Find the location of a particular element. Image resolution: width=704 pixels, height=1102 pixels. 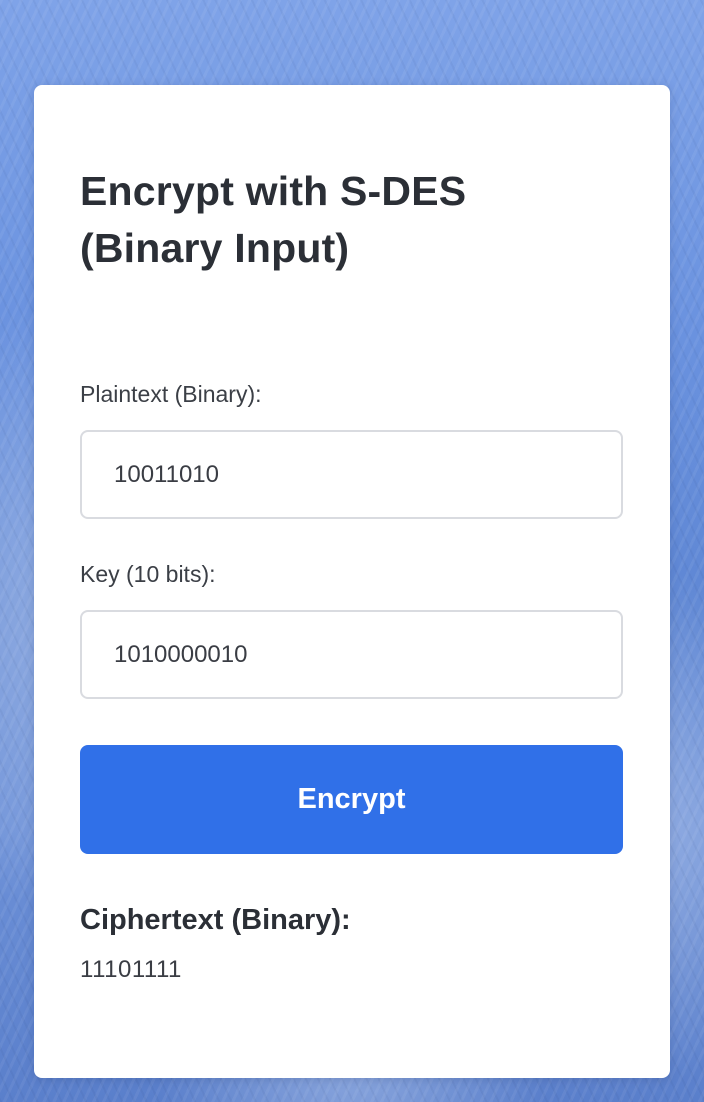

key-label: Key (10 bits): is located at coordinates (148, 574).